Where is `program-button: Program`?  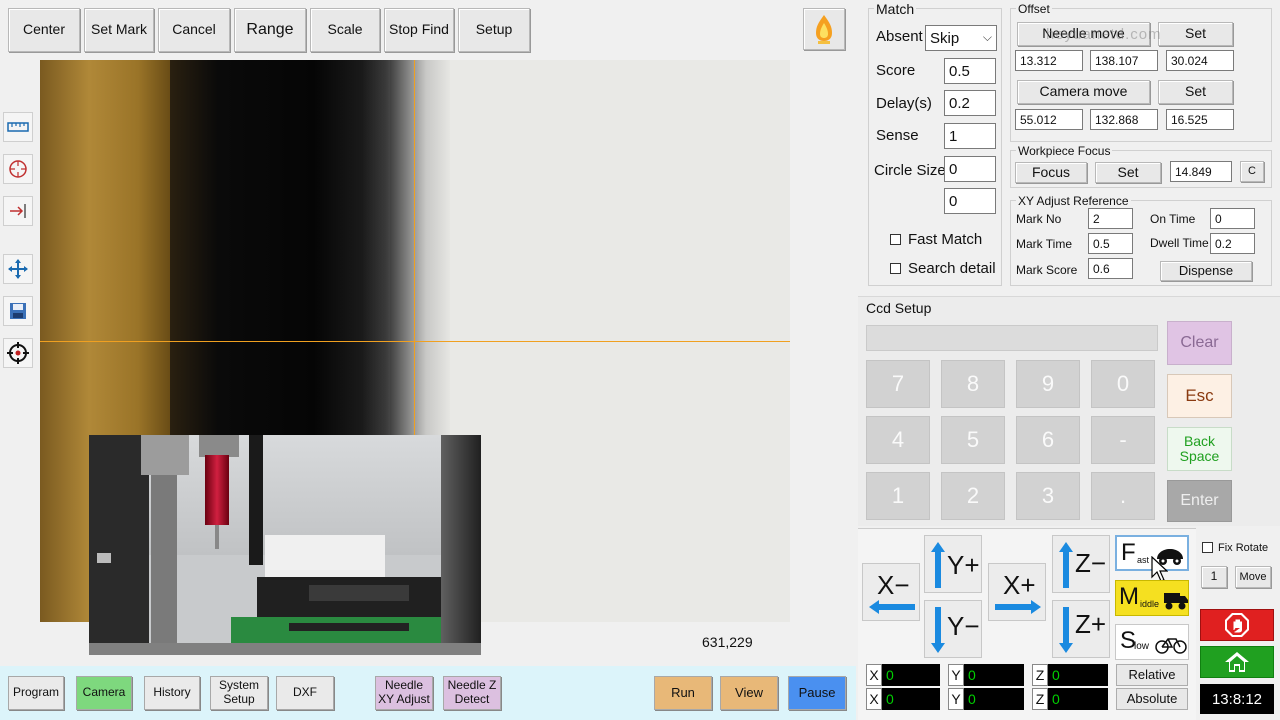 program-button: Program is located at coordinates (36, 693).